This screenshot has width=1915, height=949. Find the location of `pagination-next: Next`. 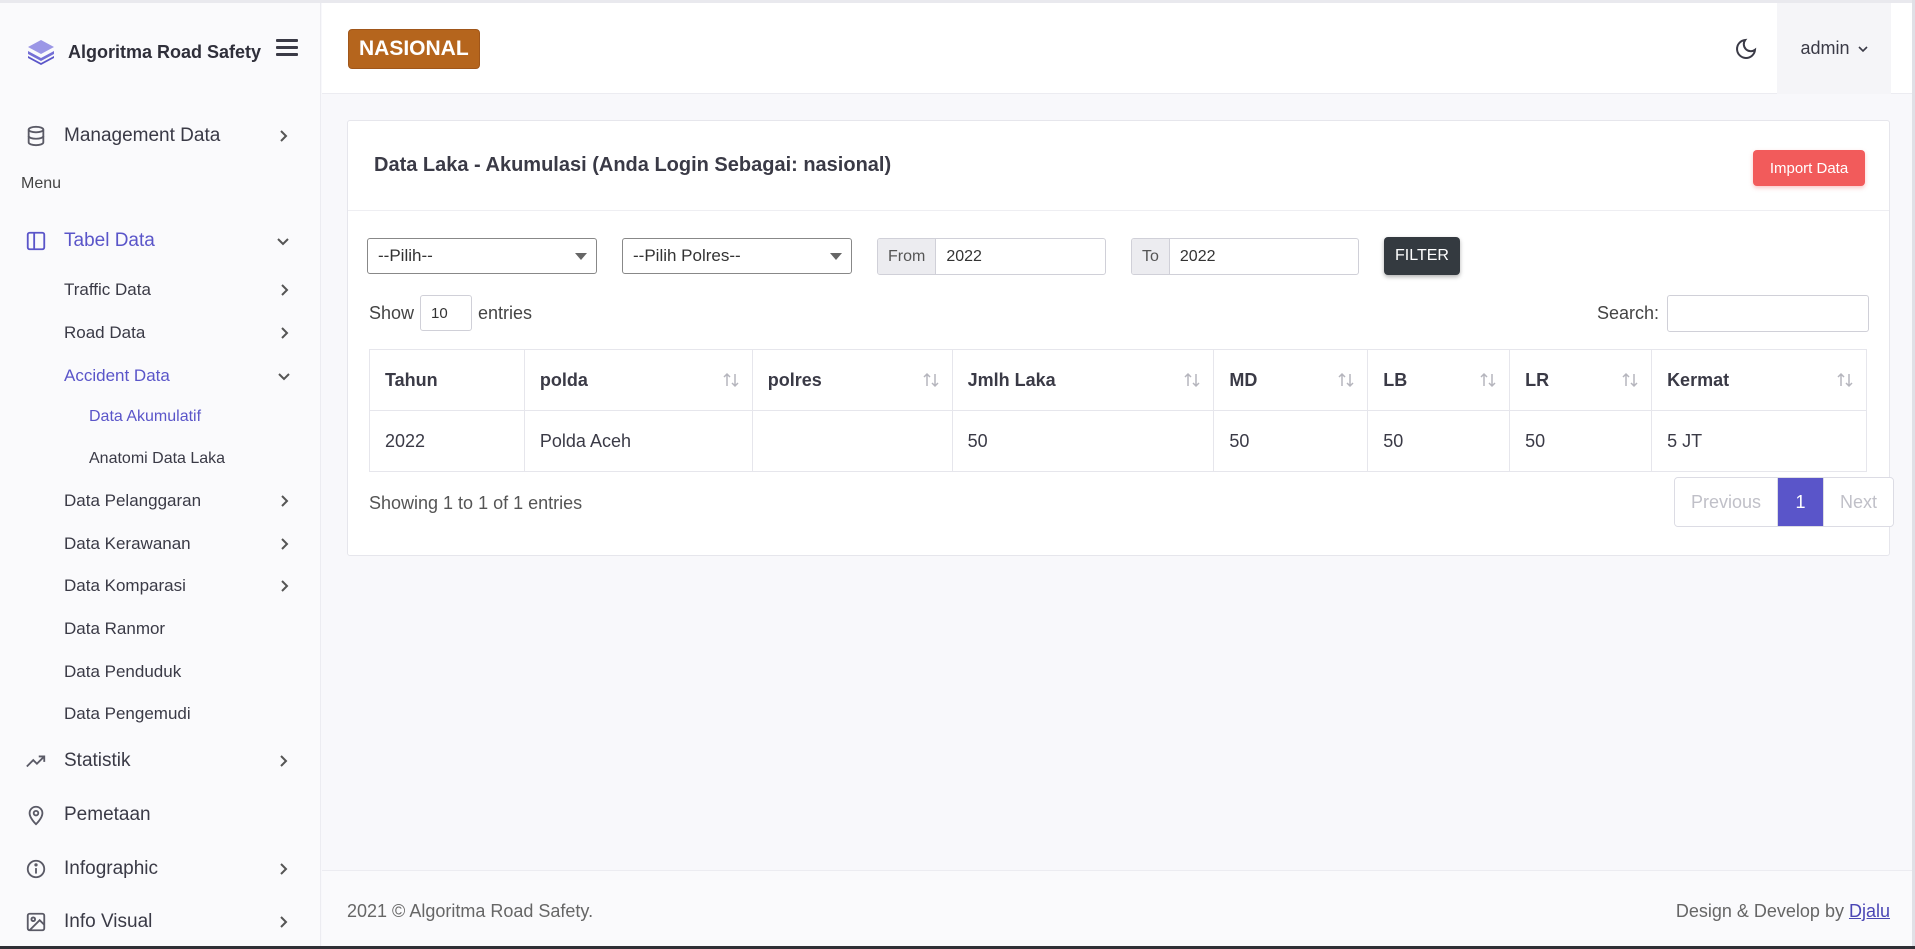

pagination-next: Next is located at coordinates (1858, 502).